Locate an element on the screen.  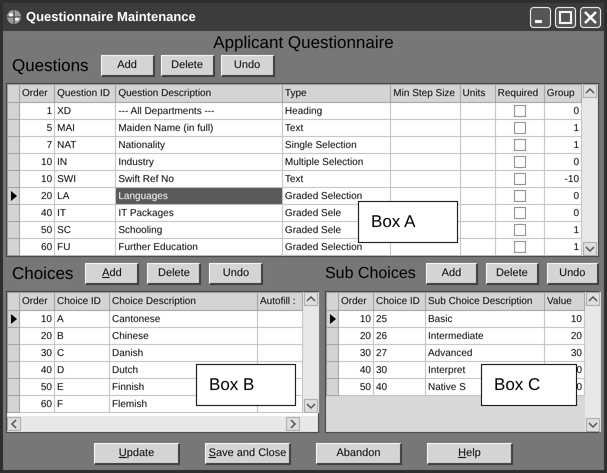
button: Help is located at coordinates (470, 454).